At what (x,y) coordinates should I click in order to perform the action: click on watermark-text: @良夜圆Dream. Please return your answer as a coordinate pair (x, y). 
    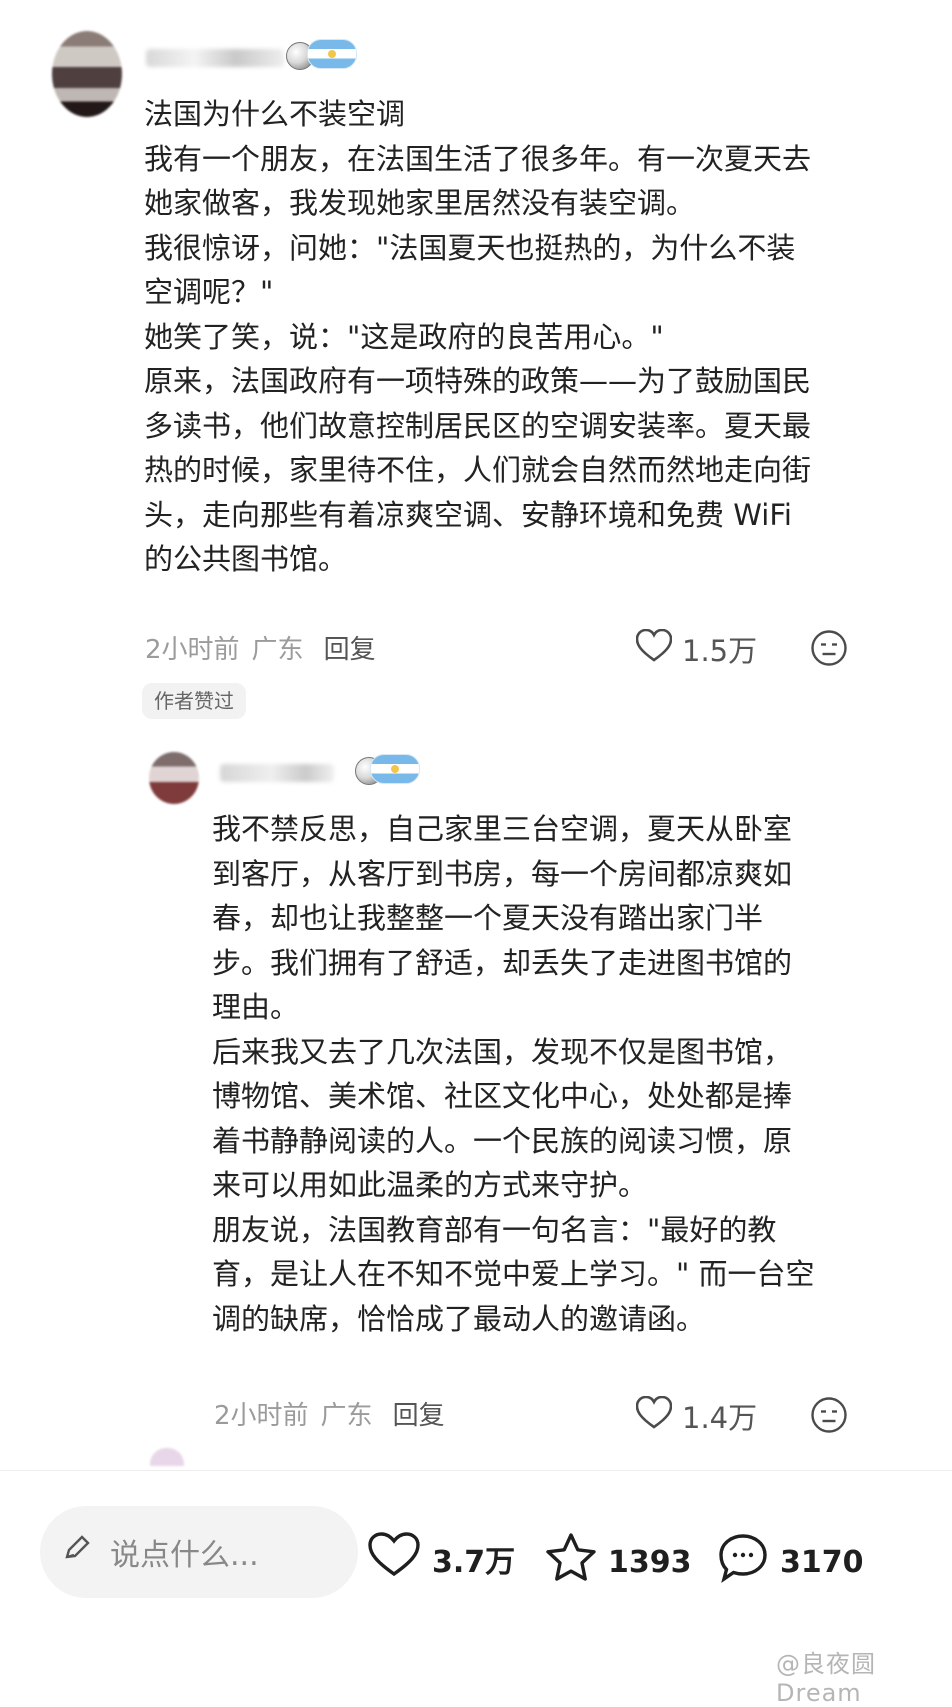
    Looking at the image, I should click on (826, 1678).